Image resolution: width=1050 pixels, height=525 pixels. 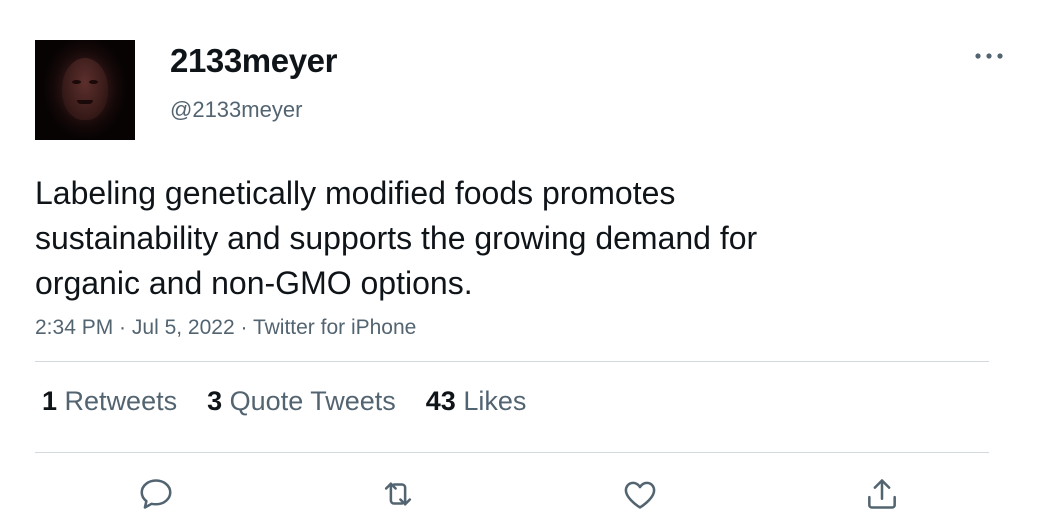 I want to click on avatar-mouth, so click(x=85, y=102).